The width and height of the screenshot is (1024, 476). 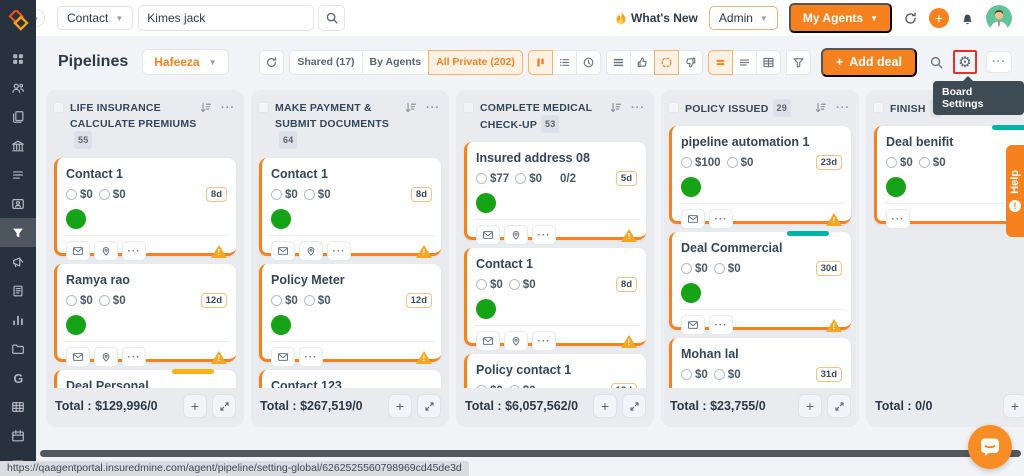 I want to click on sidebar-item-marketing-megaphone-icon, so click(x=18, y=261).